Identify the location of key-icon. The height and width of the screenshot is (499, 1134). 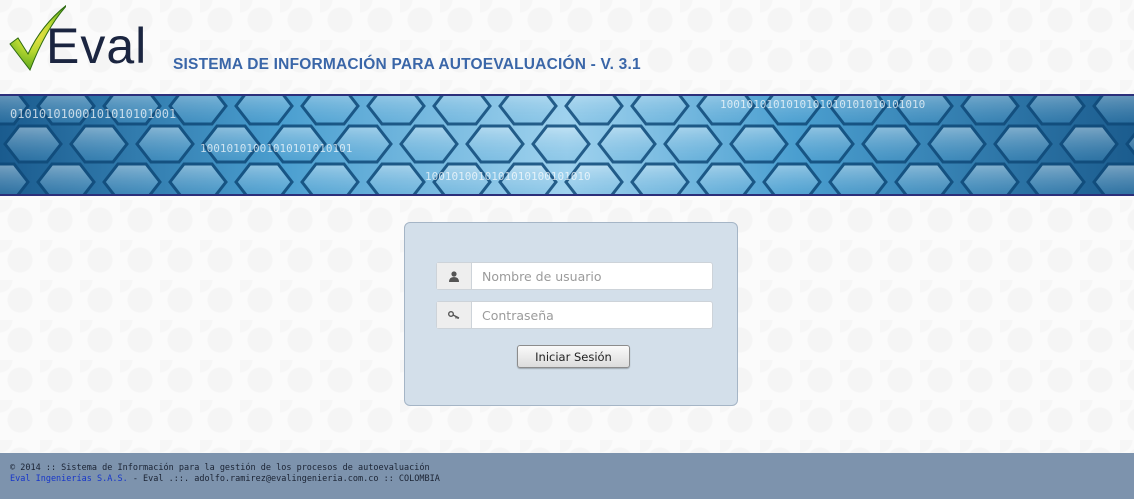
(454, 315).